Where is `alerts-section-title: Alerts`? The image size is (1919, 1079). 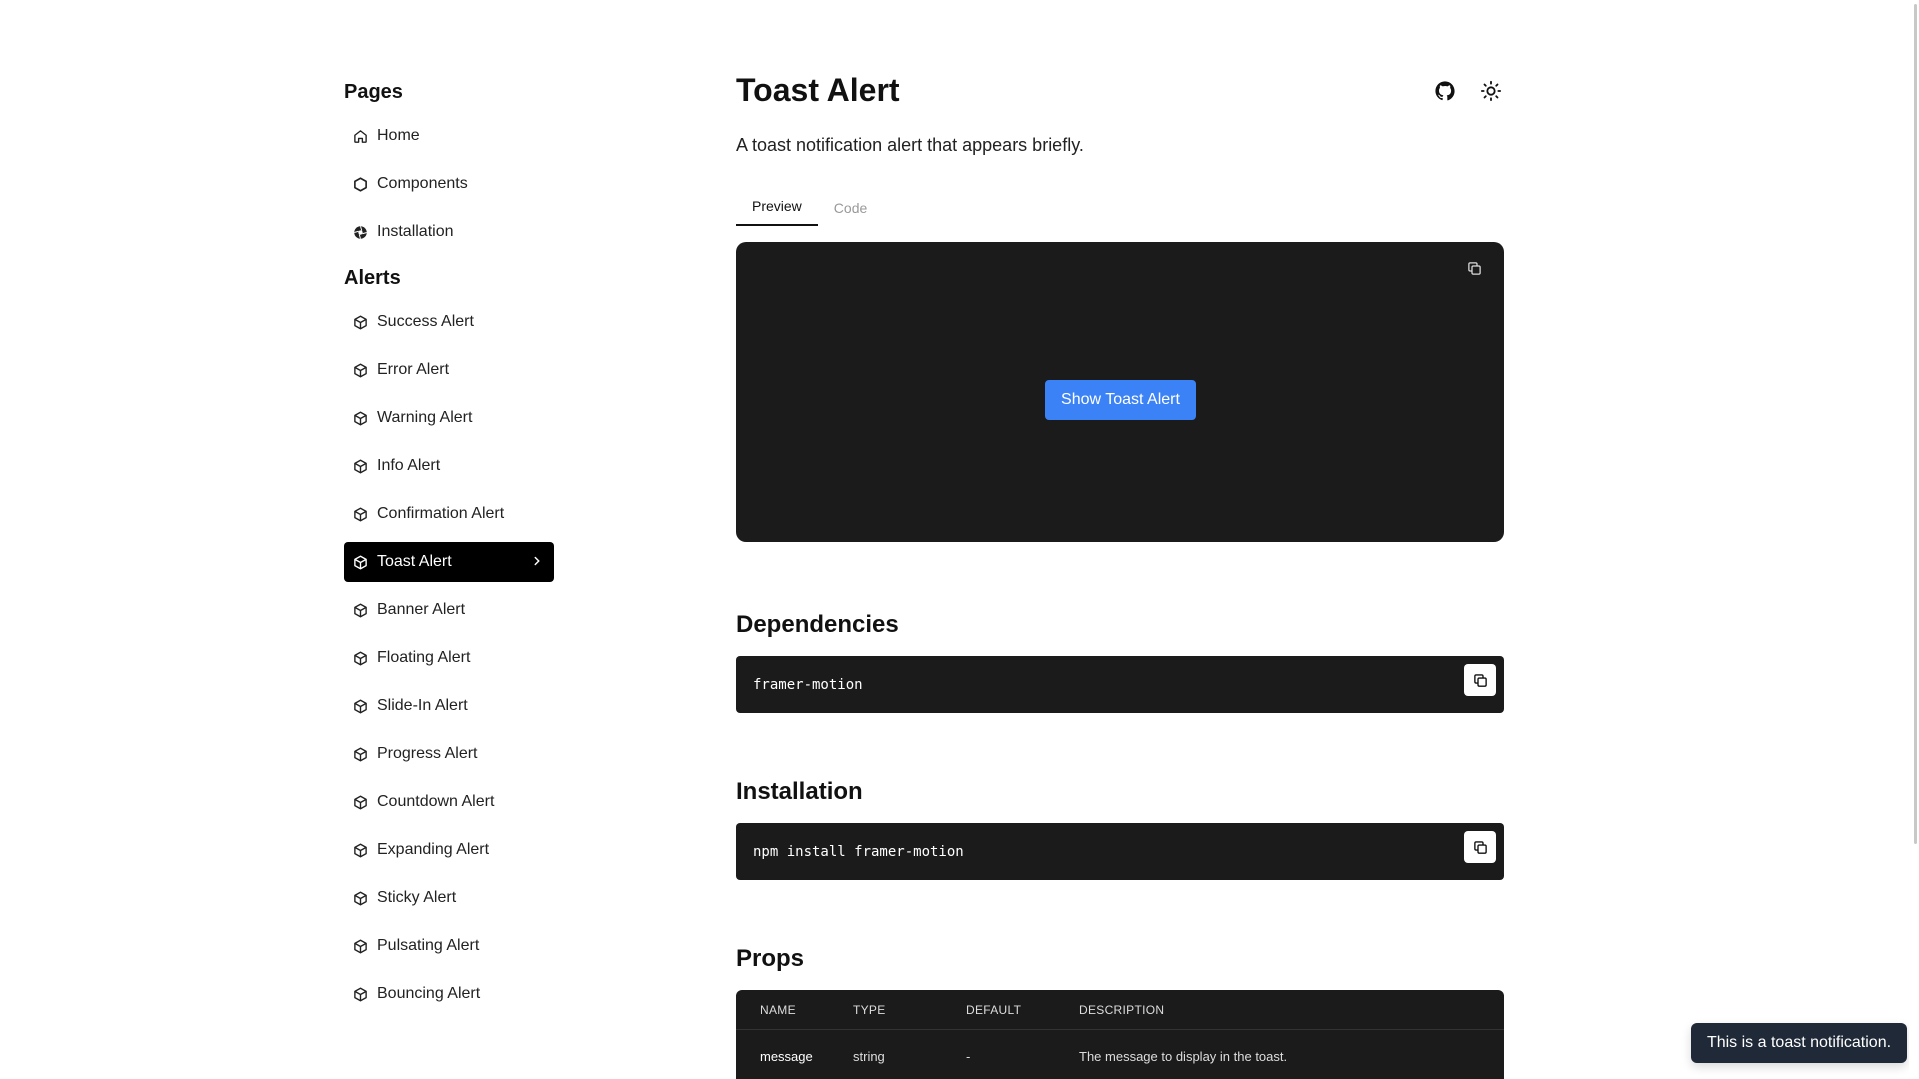 alerts-section-title: Alerts is located at coordinates (372, 278).